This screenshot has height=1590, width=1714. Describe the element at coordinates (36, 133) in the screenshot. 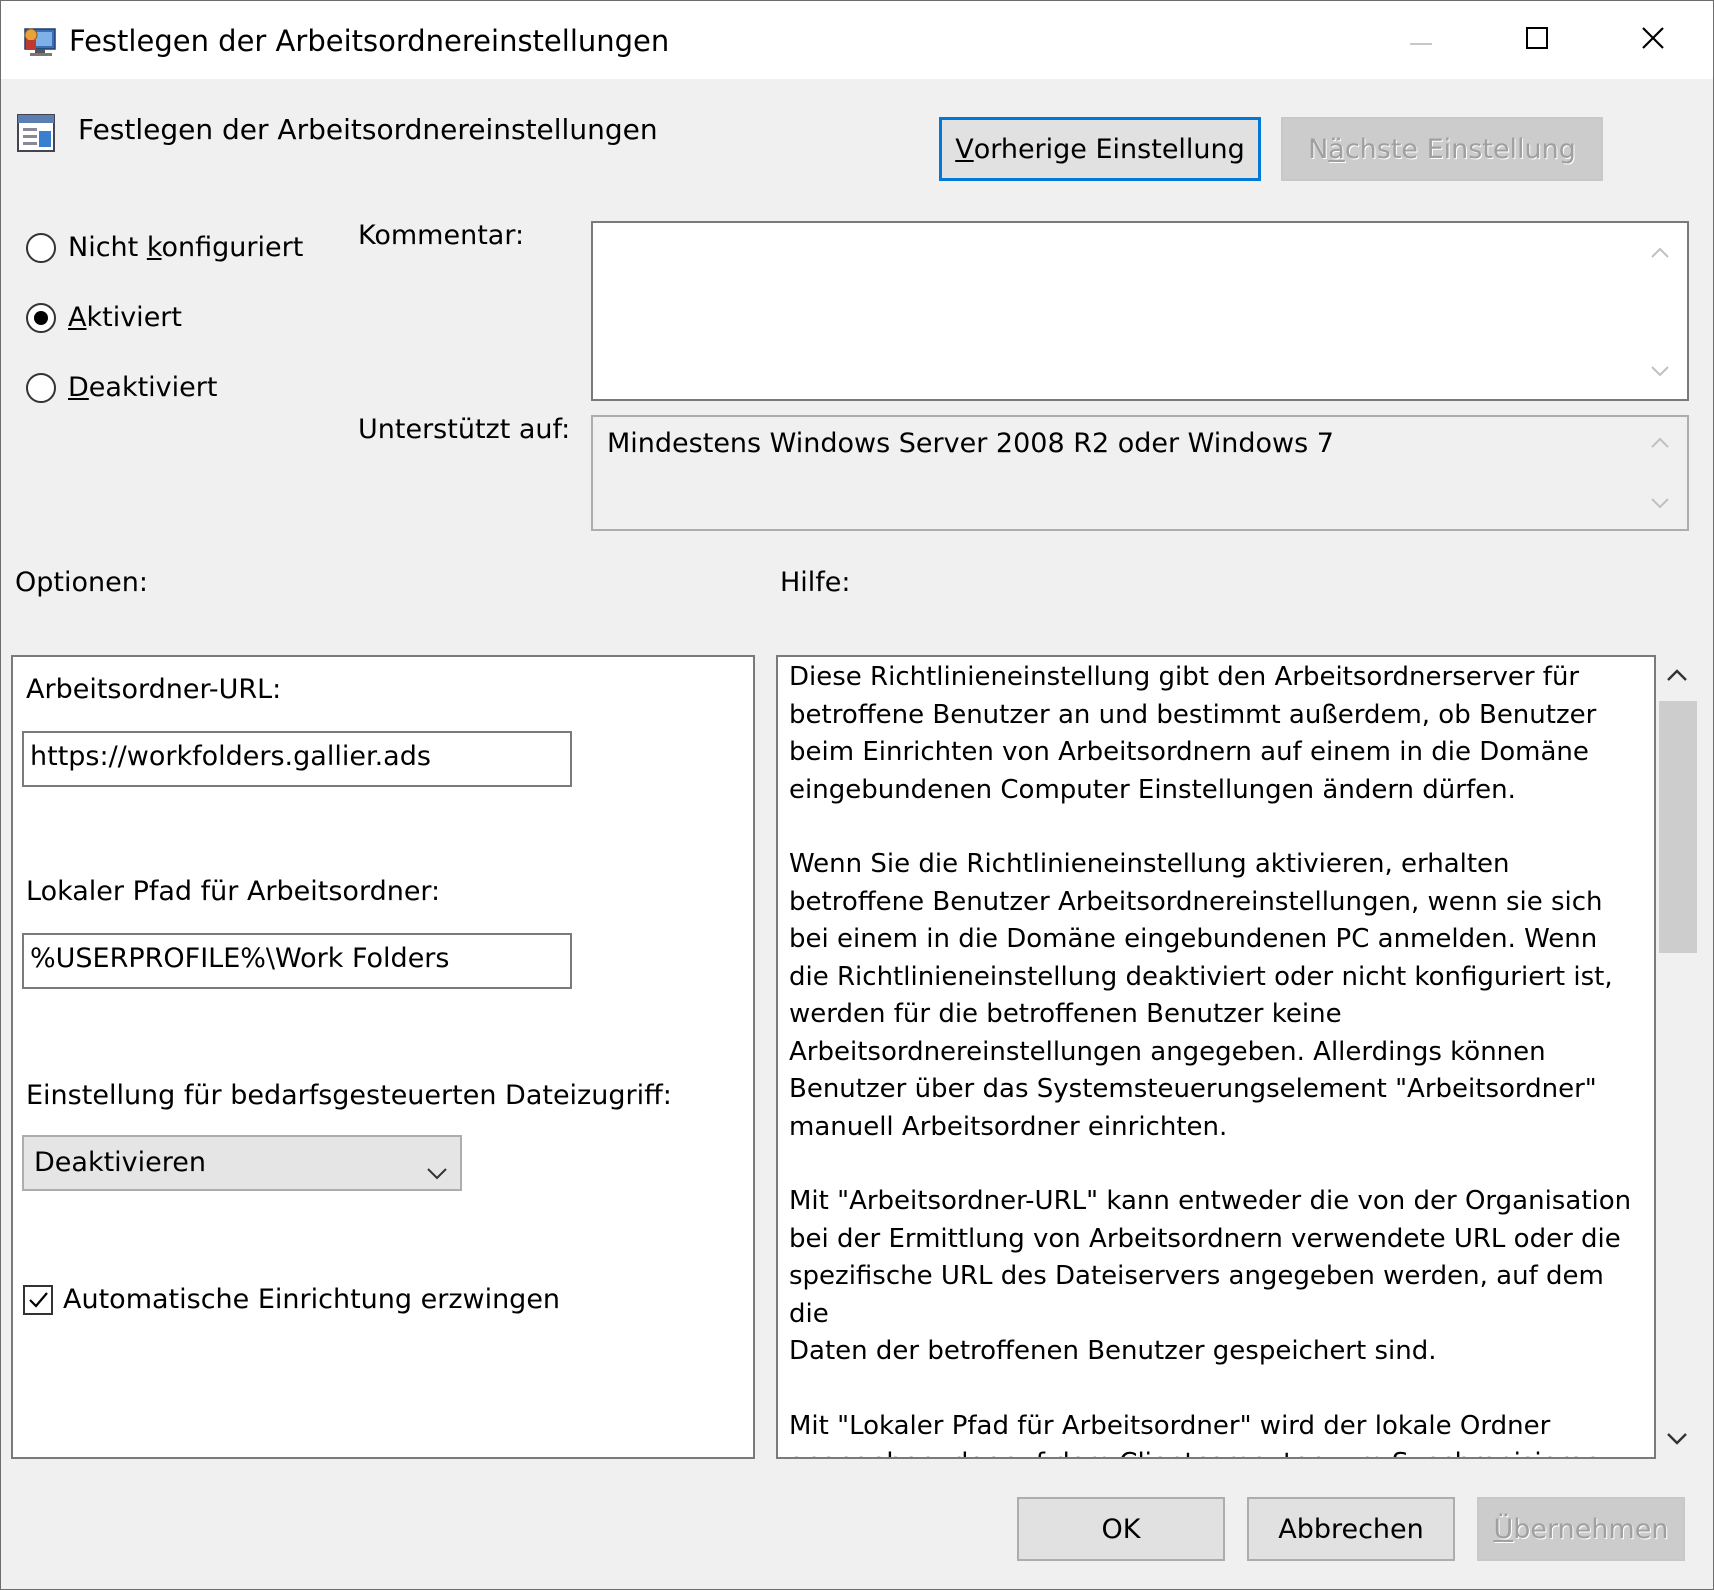

I see `policy-setting-icon` at that location.